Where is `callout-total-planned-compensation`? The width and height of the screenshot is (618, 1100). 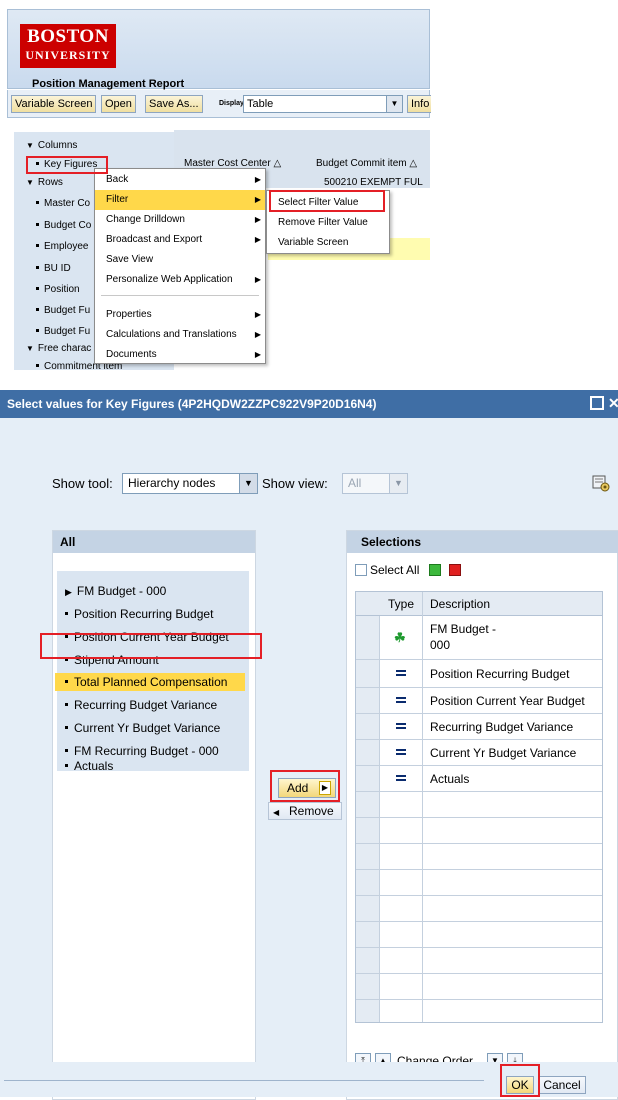 callout-total-planned-compensation is located at coordinates (151, 646).